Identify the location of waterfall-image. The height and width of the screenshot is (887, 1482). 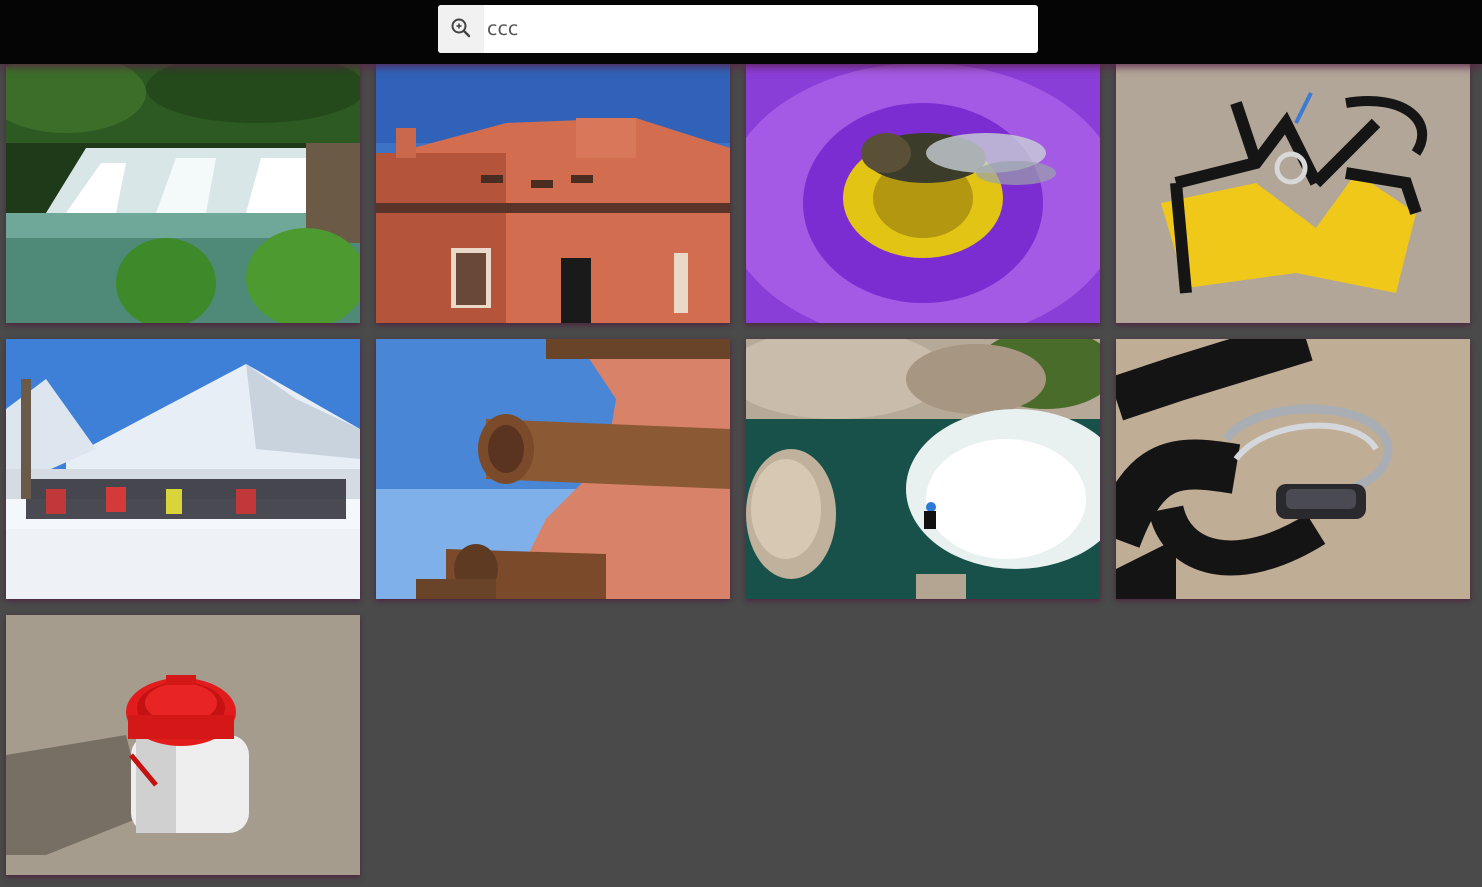
(183, 193).